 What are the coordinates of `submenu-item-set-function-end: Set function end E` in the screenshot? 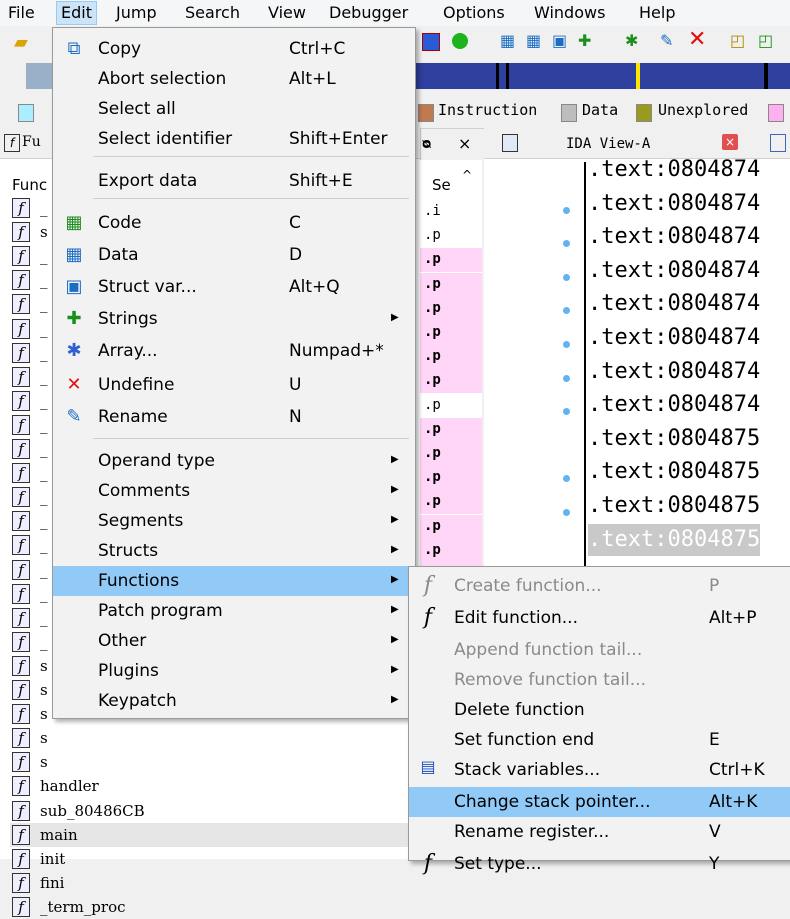 It's located at (599, 740).